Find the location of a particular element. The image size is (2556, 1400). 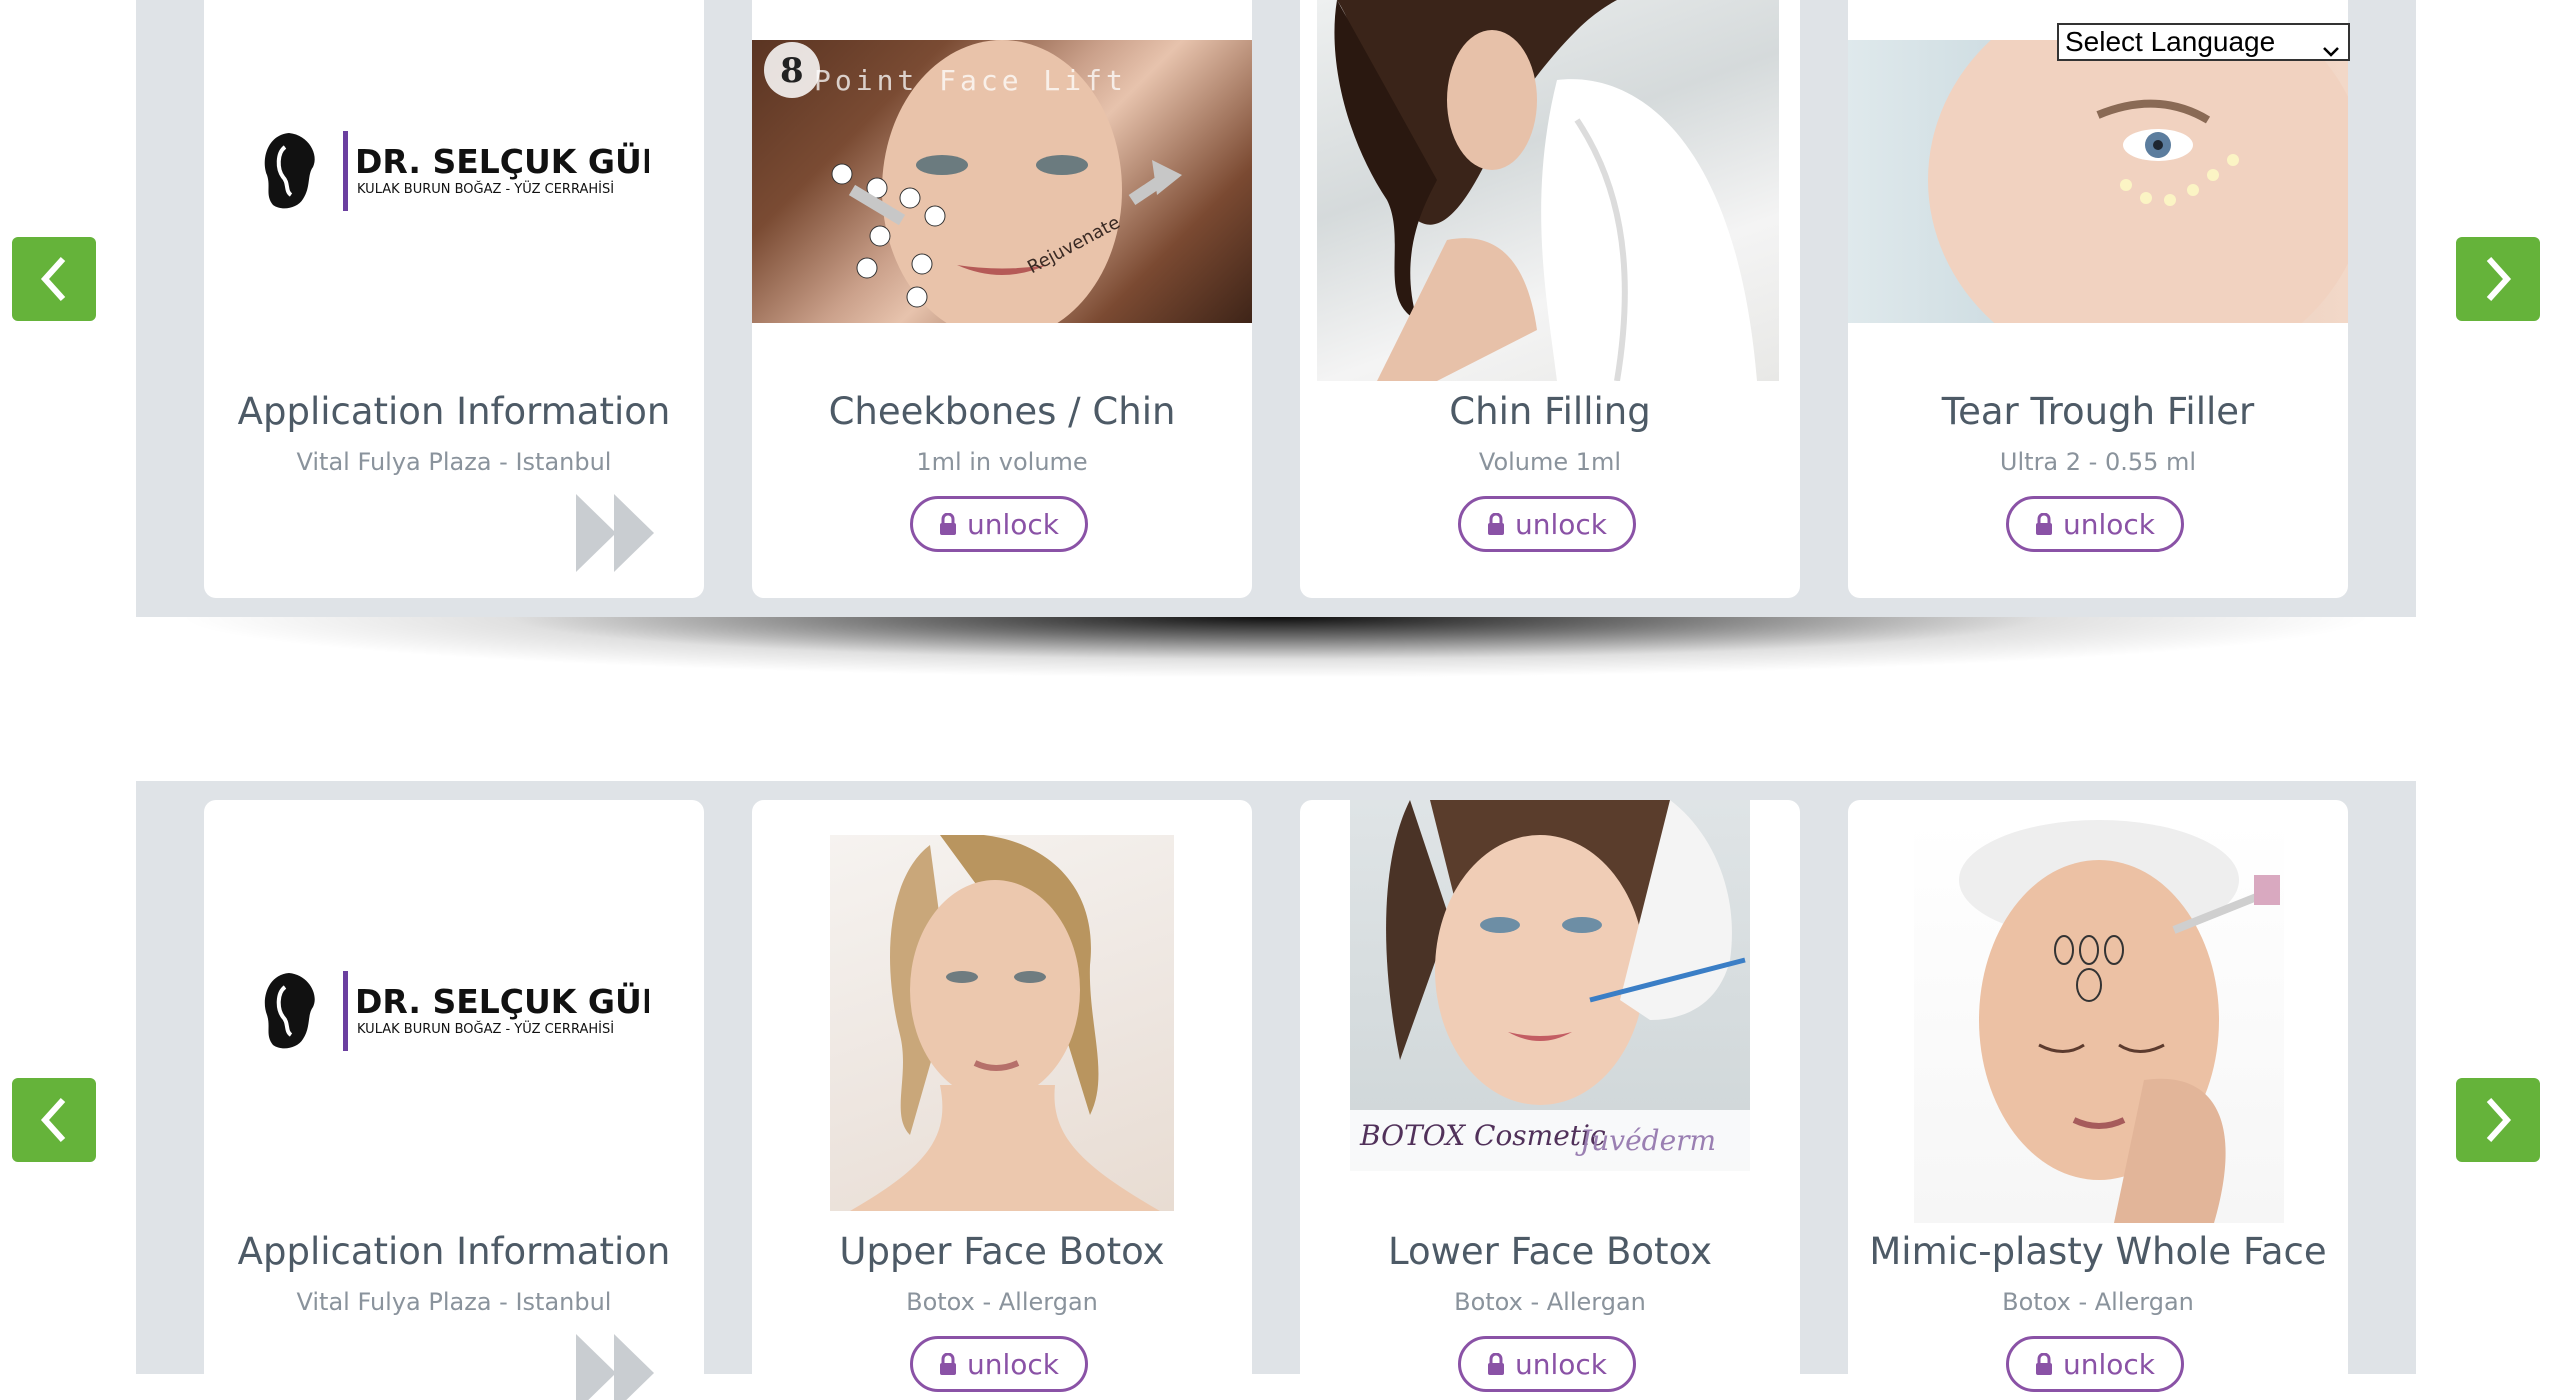

mimic-plasty-image is located at coordinates (2099, 1021).